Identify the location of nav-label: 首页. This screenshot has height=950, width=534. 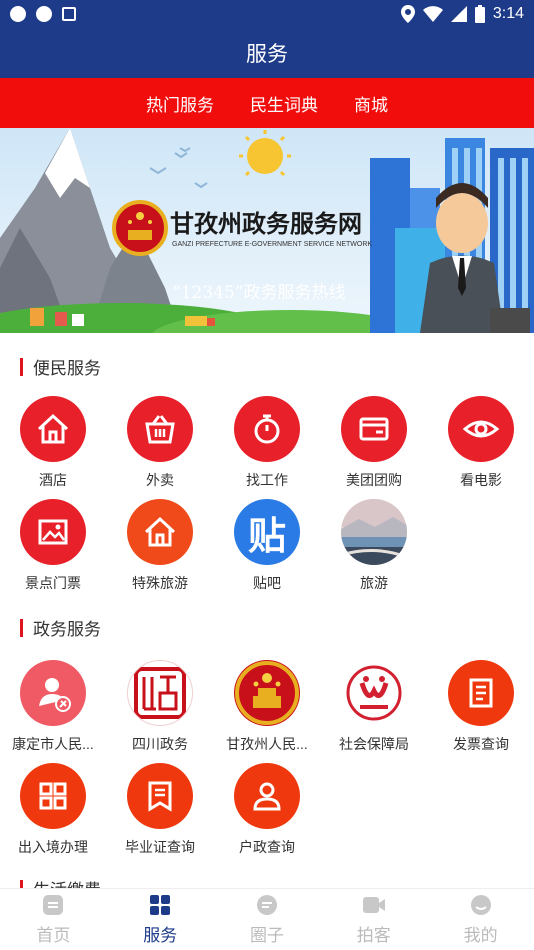
(53, 935).